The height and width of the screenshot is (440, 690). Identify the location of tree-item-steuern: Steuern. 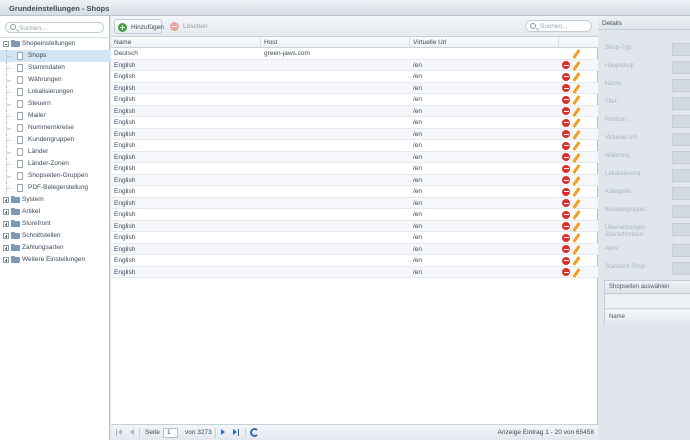
(55, 104).